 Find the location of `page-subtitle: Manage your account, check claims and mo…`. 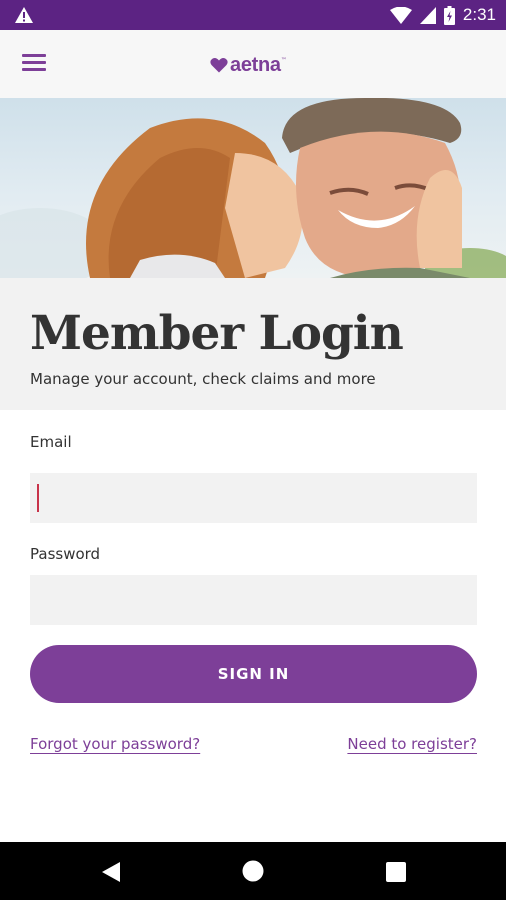

page-subtitle: Manage your account, check claims and mo… is located at coordinates (203, 379).